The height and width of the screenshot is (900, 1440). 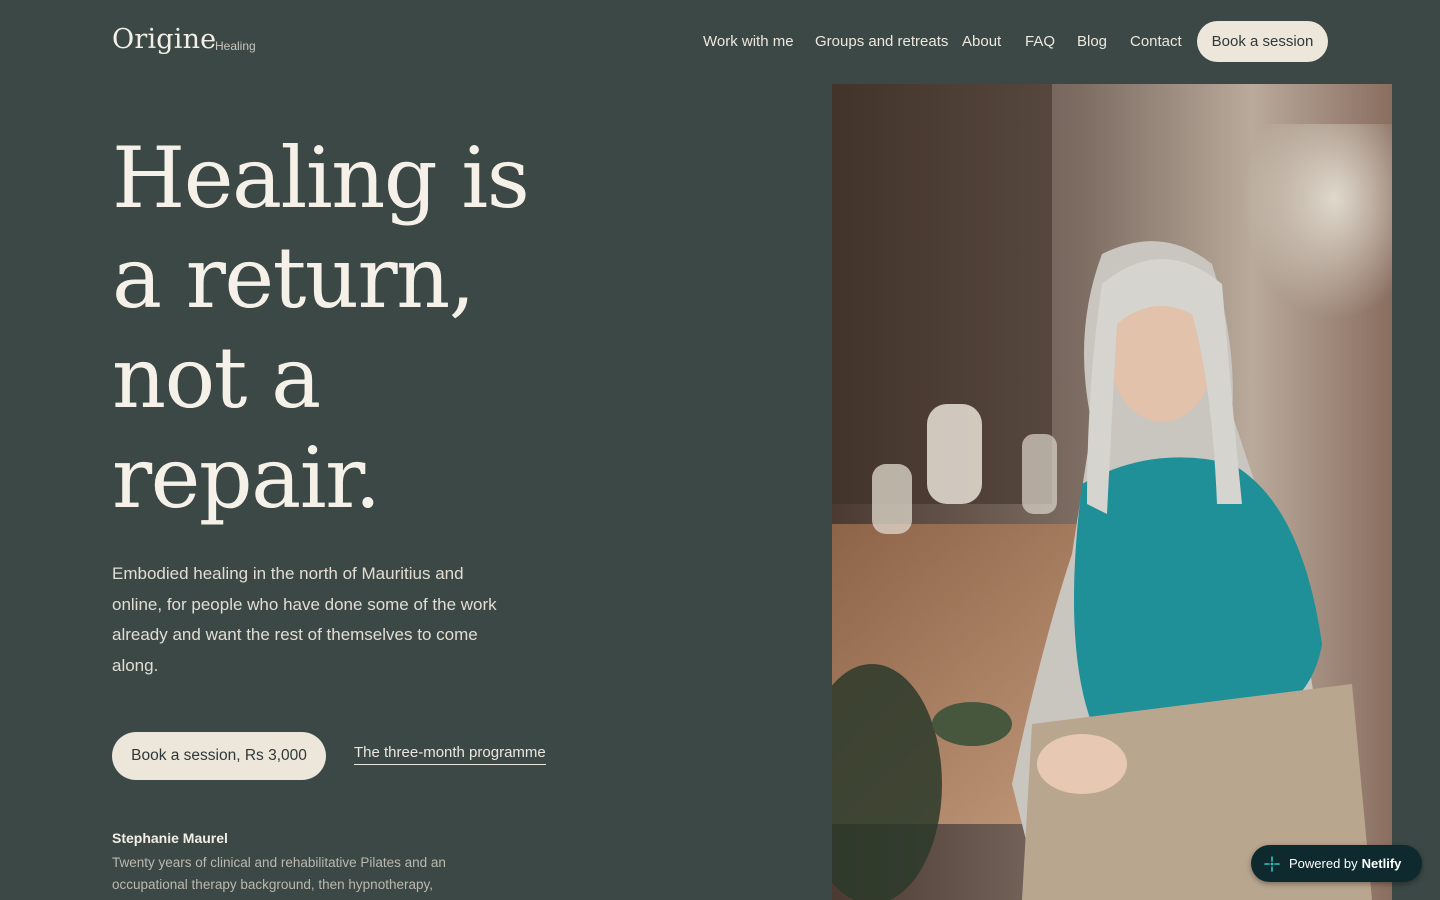 What do you see at coordinates (235, 46) in the screenshot?
I see `brand-tag: Healing` at bounding box center [235, 46].